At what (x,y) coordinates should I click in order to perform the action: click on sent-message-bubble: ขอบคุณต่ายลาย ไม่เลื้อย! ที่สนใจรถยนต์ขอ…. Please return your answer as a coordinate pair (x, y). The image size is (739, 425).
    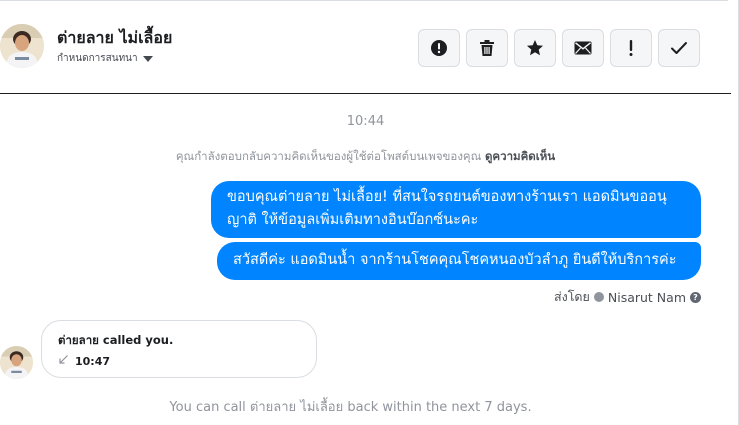
    Looking at the image, I should click on (456, 209).